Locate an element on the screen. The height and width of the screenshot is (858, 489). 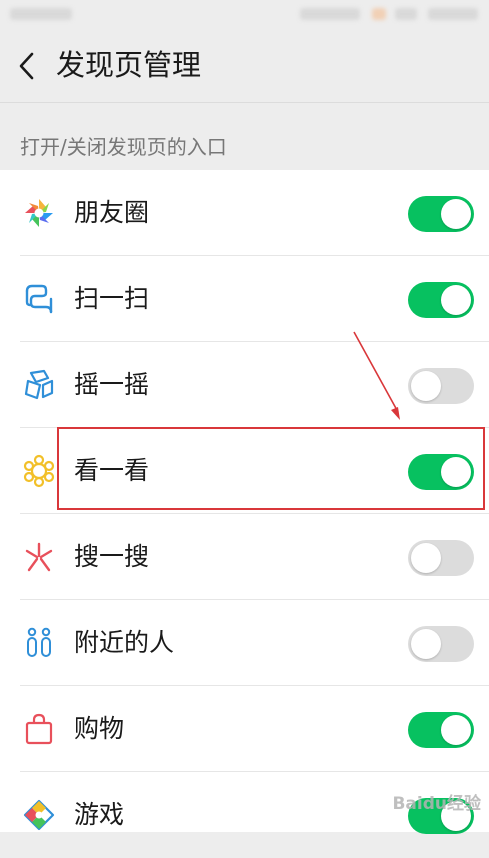
item-label: 购物 is located at coordinates (99, 728).